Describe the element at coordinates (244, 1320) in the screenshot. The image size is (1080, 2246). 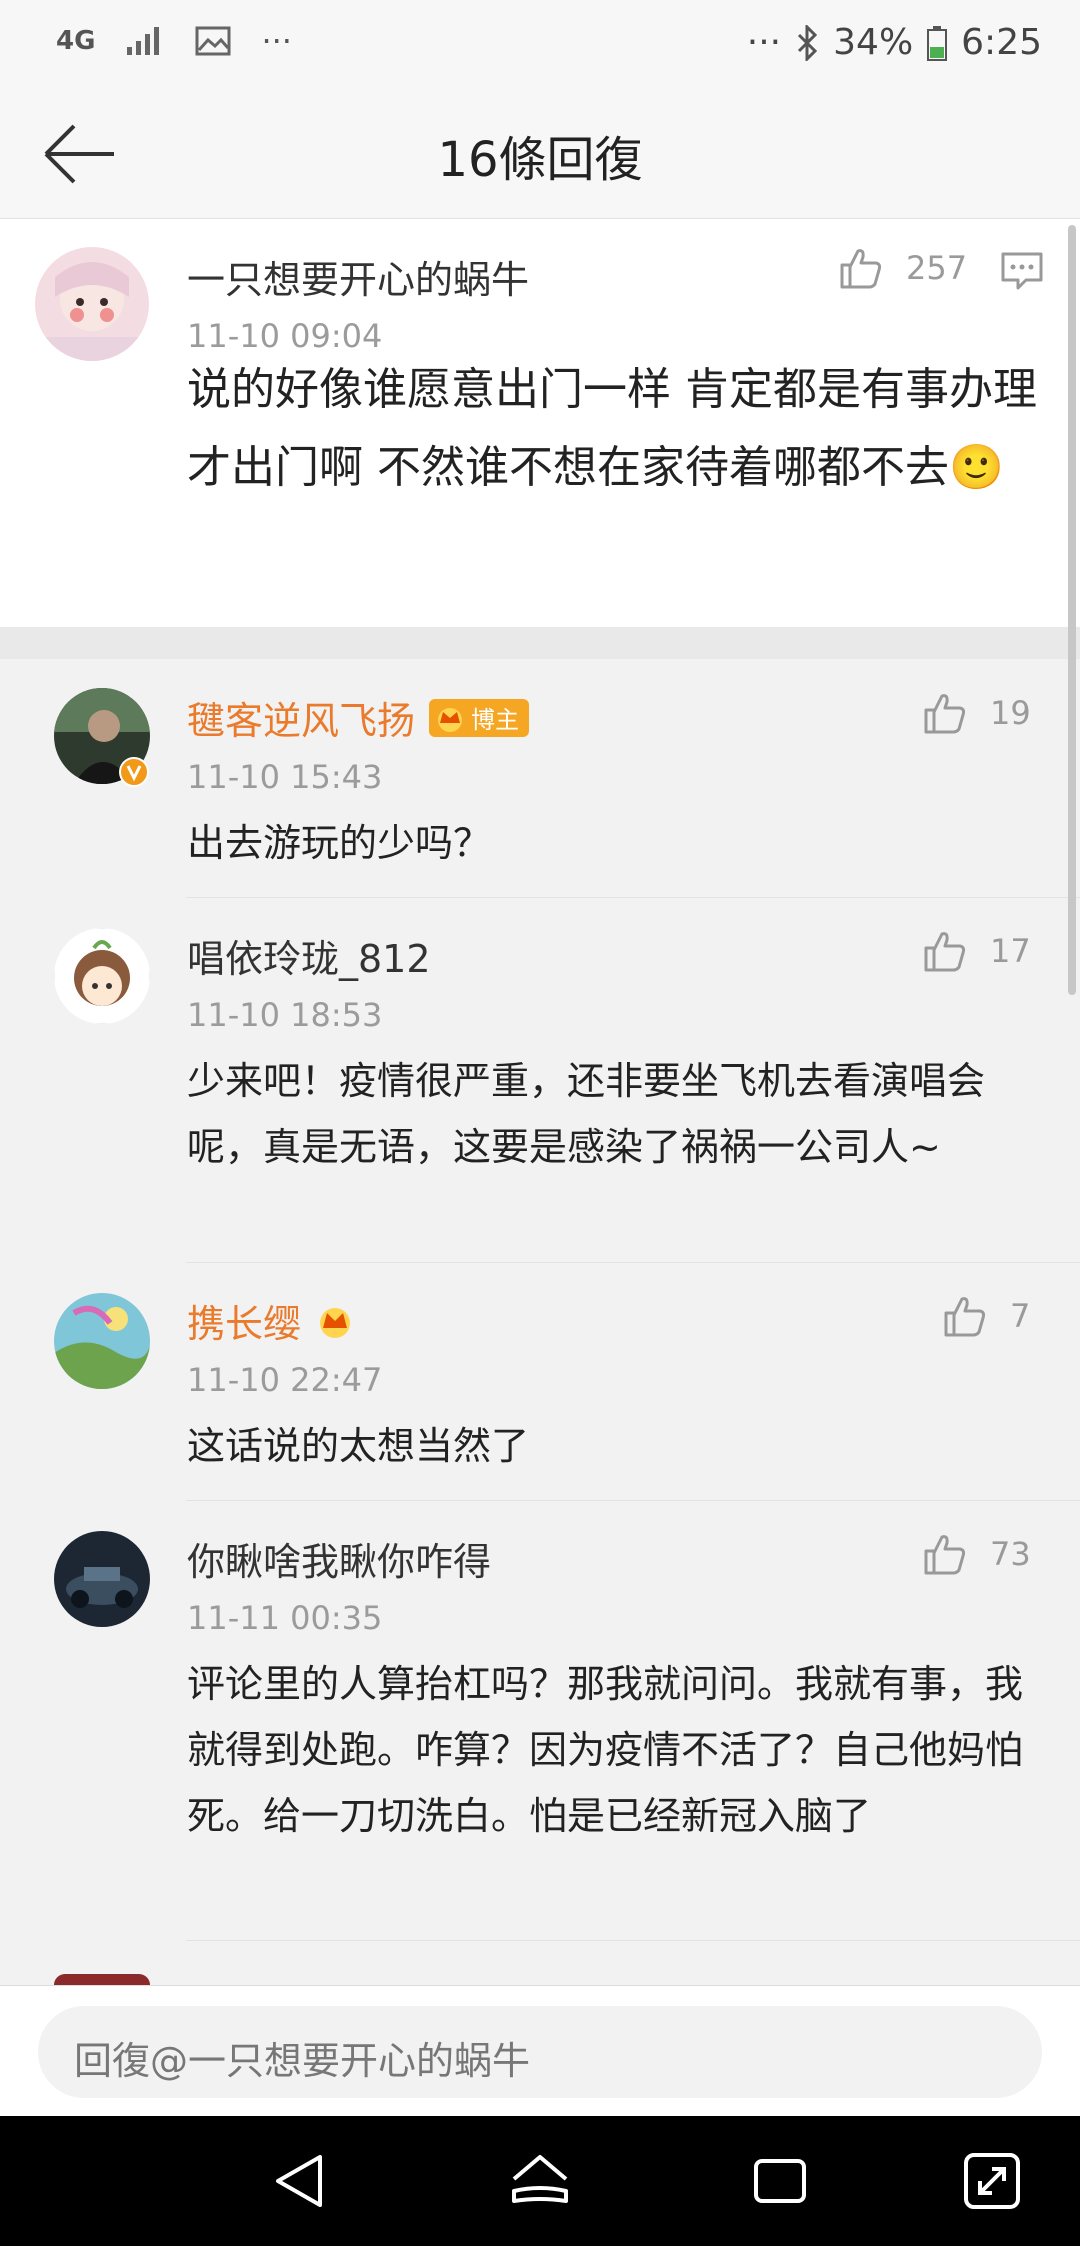
I see `reply-username: 携长缨` at that location.